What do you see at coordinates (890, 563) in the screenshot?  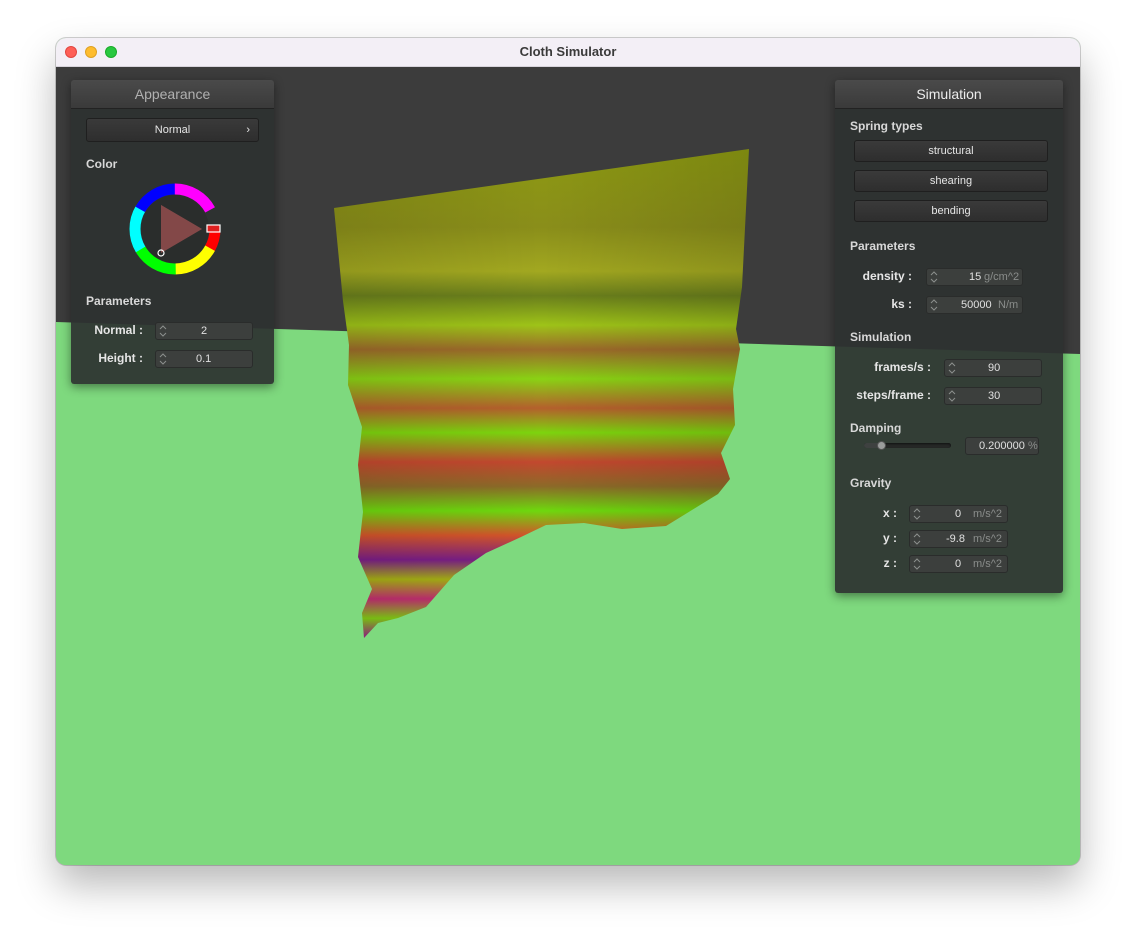 I see `gravity-z-label: z :` at bounding box center [890, 563].